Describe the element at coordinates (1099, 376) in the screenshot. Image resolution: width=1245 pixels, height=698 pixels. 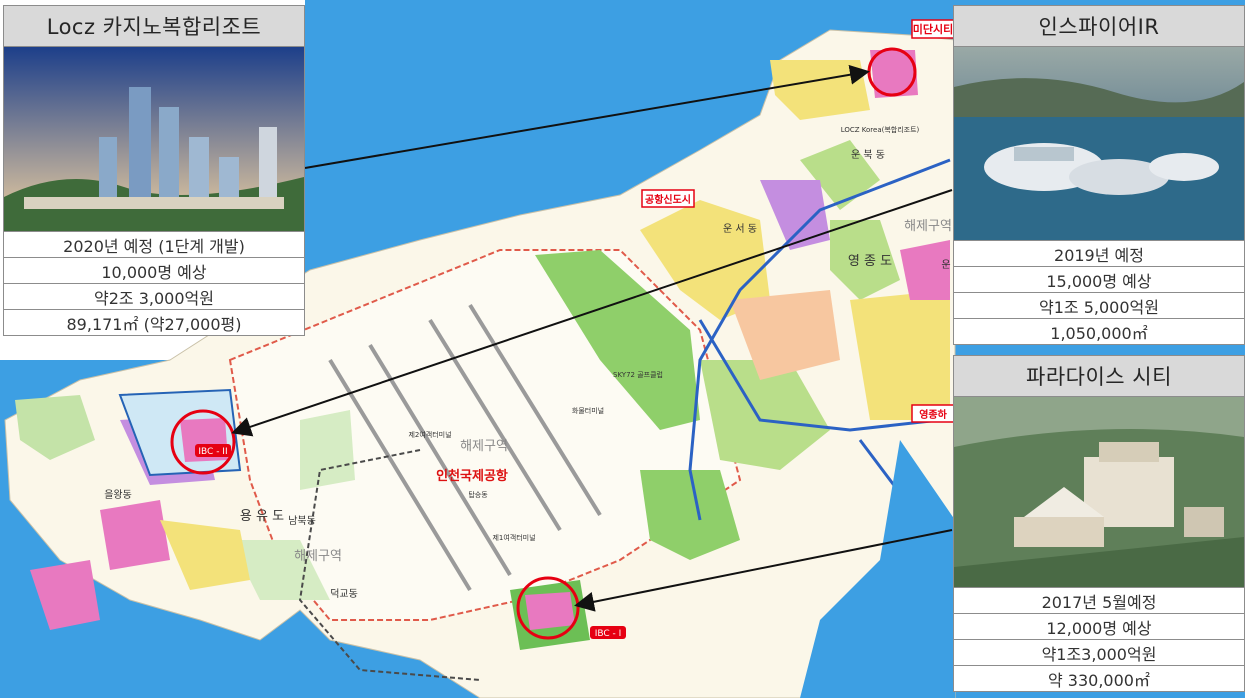
I see `paradise-card-title: 파라다이스 시티` at that location.